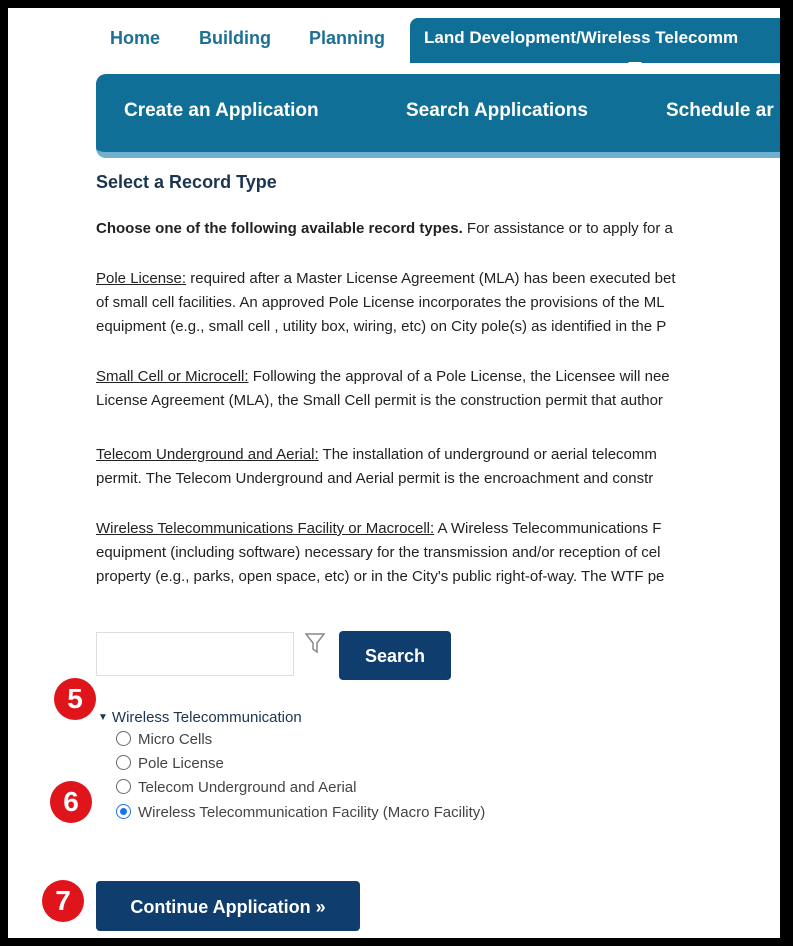 The width and height of the screenshot is (793, 946). I want to click on step-badge-7: 7, so click(63, 901).